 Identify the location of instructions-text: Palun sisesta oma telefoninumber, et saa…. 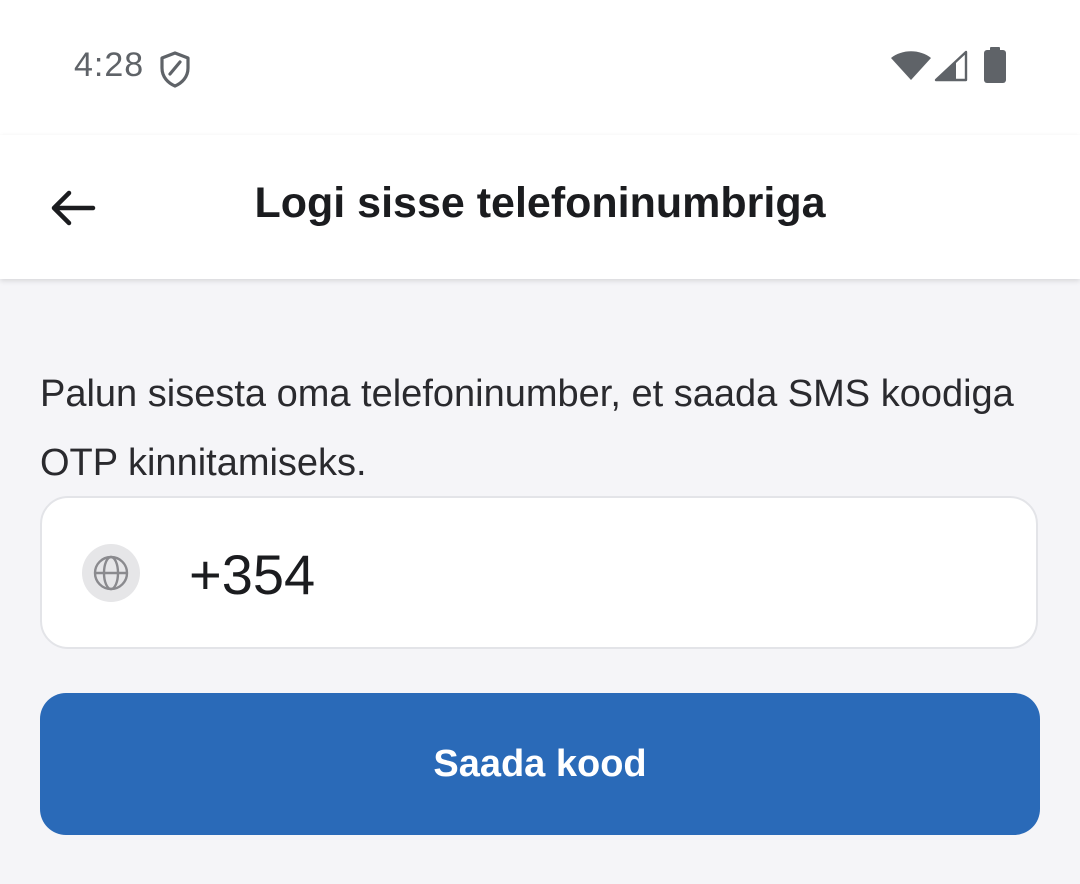
(527, 428).